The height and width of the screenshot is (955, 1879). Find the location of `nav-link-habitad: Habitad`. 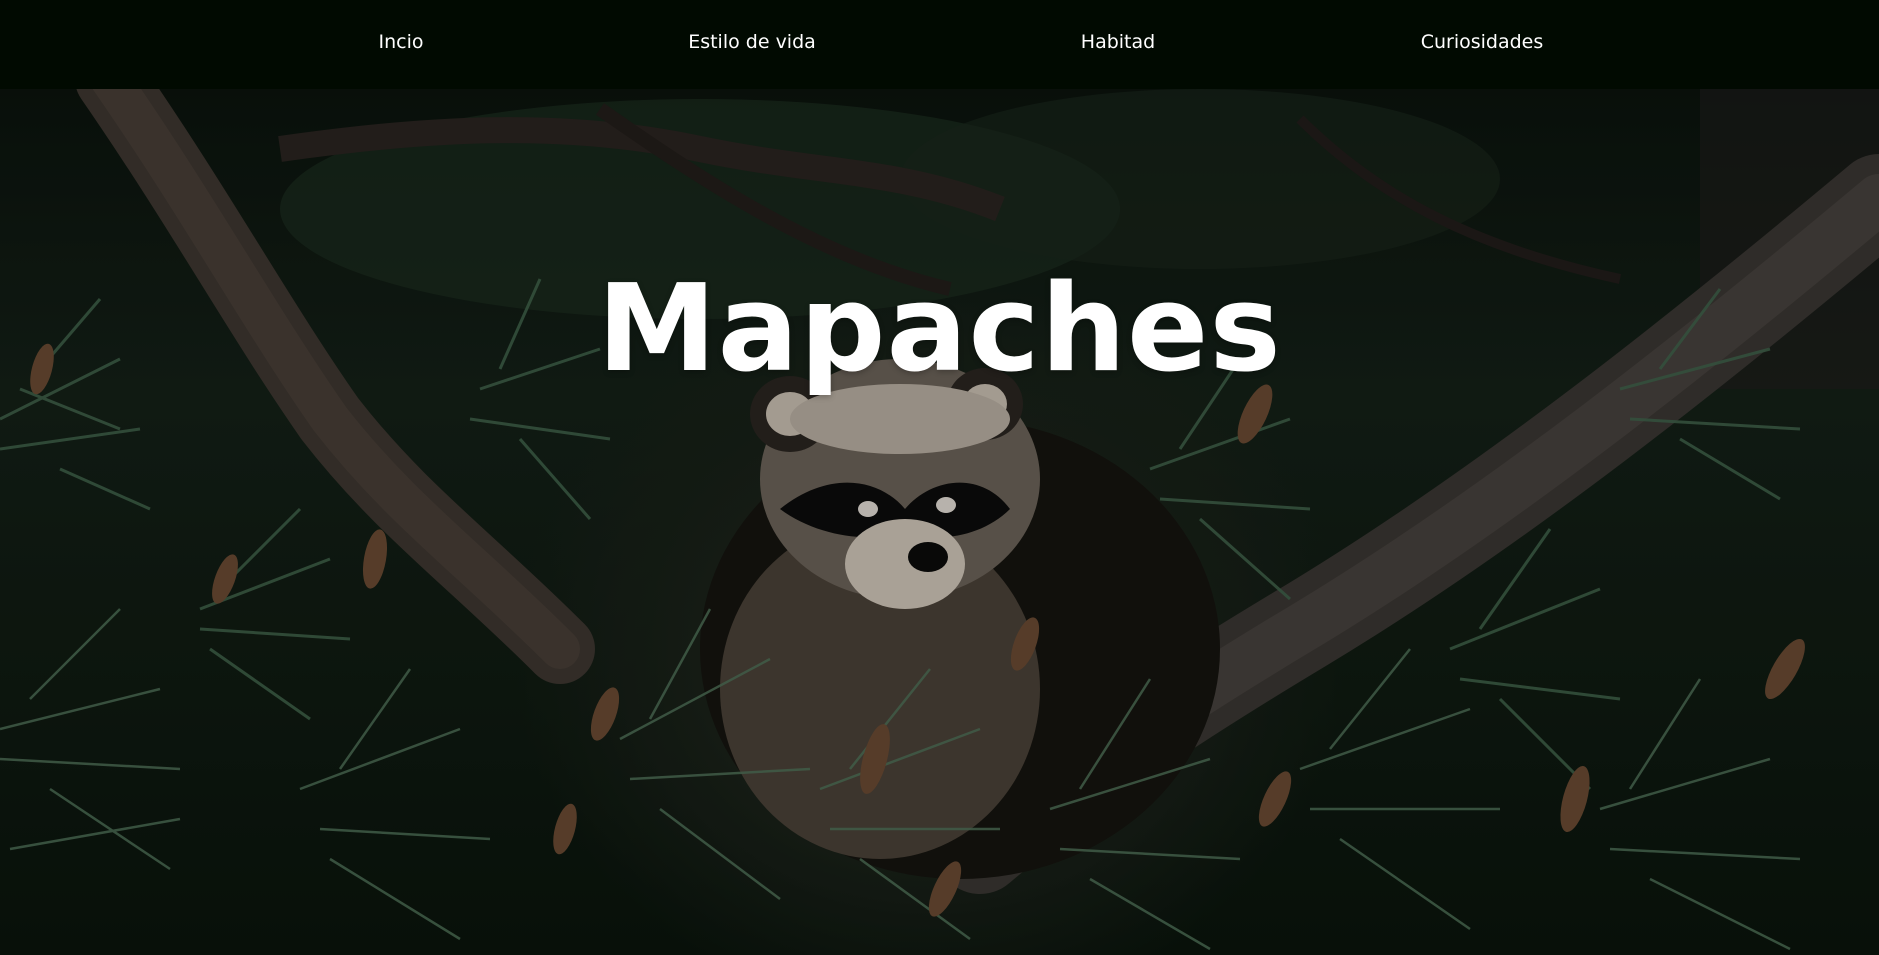

nav-link-habitad: Habitad is located at coordinates (1118, 42).